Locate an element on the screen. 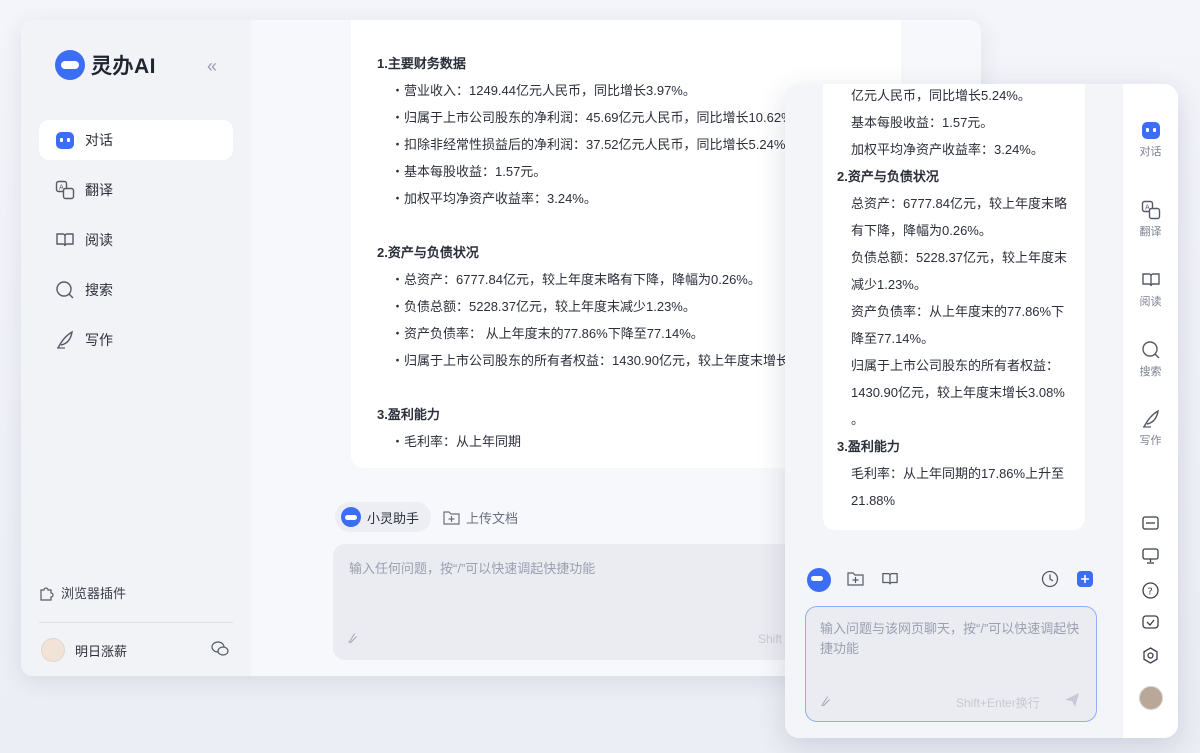  collapse-sidebar-icon: « is located at coordinates (212, 66).